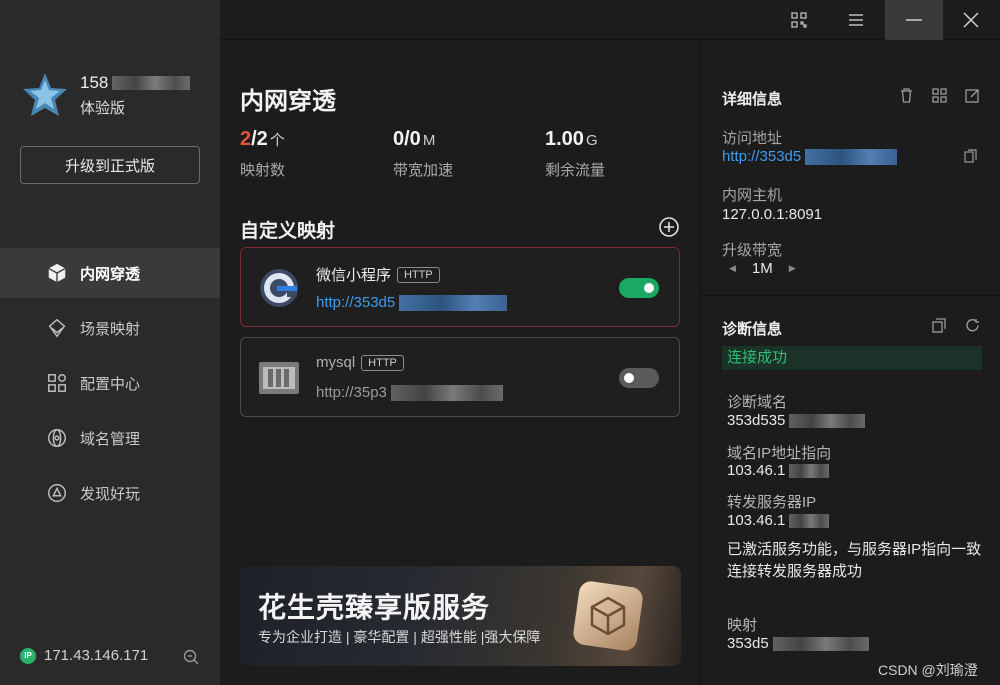 The height and width of the screenshot is (685, 1000). I want to click on edit-icon, so click(972, 95).